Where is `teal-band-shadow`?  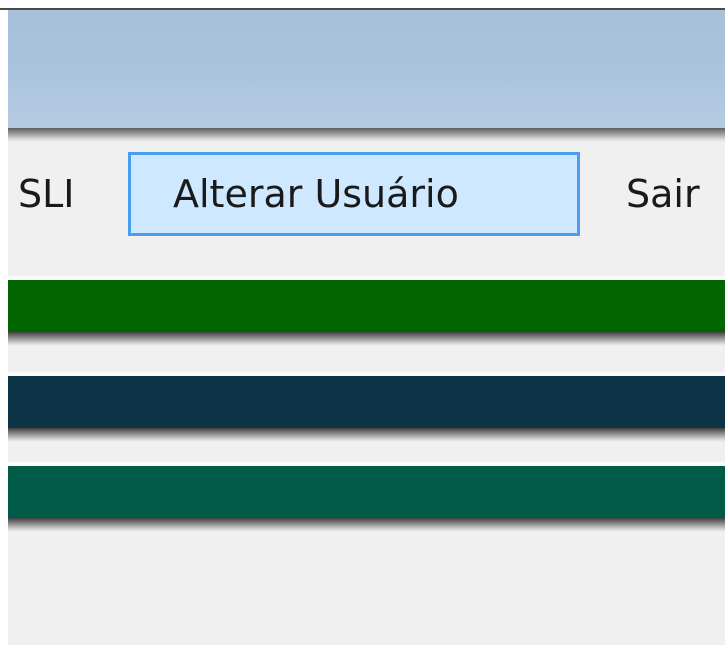
teal-band-shadow is located at coordinates (366, 525).